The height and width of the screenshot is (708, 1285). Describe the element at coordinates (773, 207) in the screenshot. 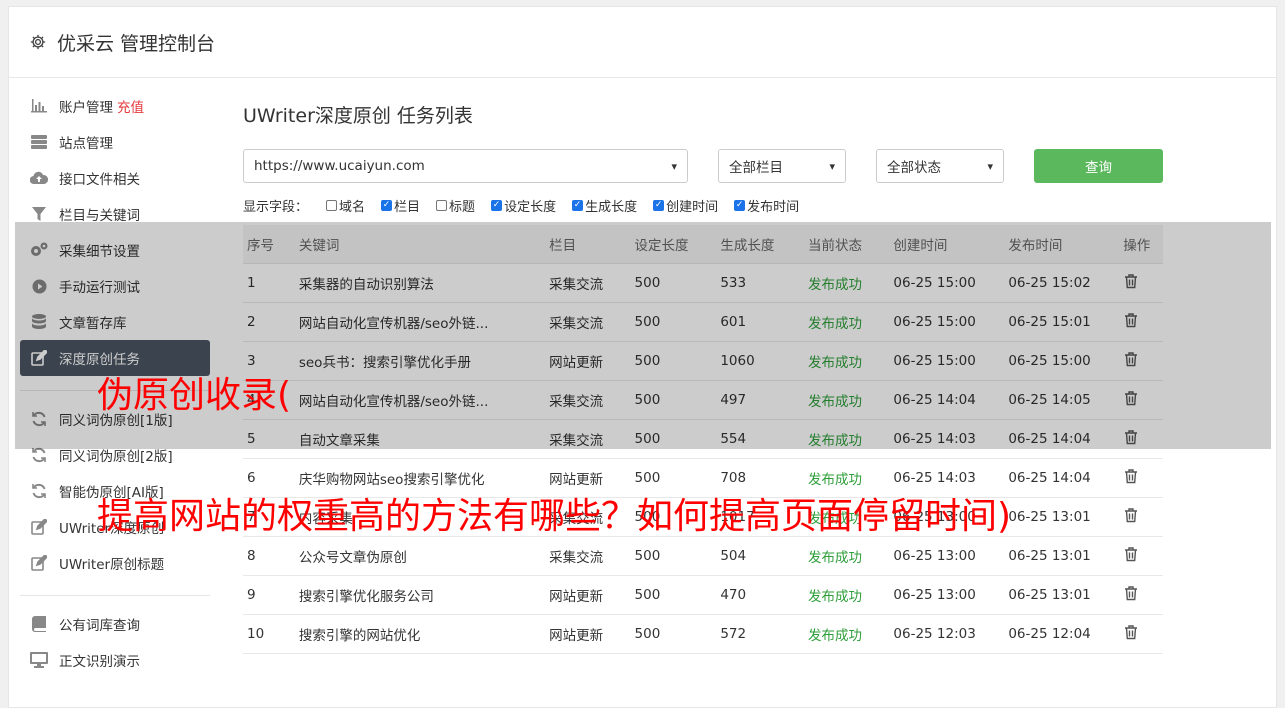

I see `checkbox-label: 发布时间` at that location.